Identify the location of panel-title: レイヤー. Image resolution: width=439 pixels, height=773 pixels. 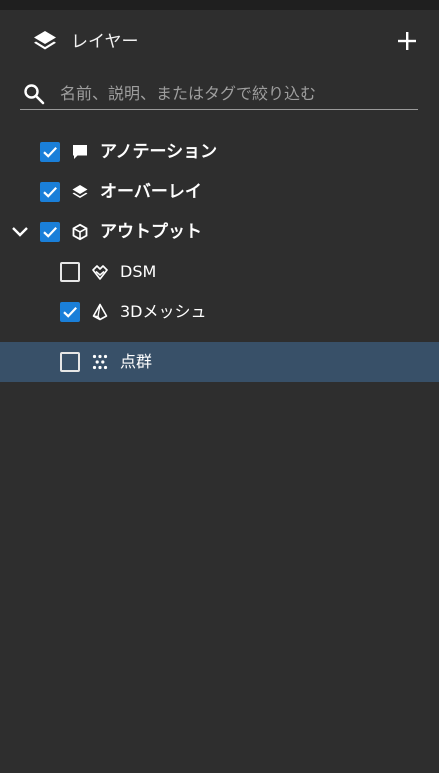
(105, 42).